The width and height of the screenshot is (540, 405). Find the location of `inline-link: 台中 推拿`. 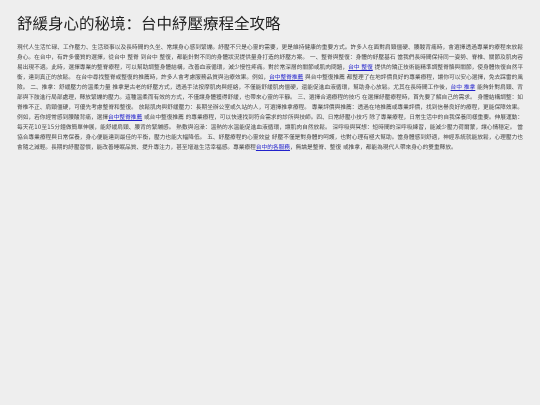

inline-link: 台中 推拿 is located at coordinates (463, 88).